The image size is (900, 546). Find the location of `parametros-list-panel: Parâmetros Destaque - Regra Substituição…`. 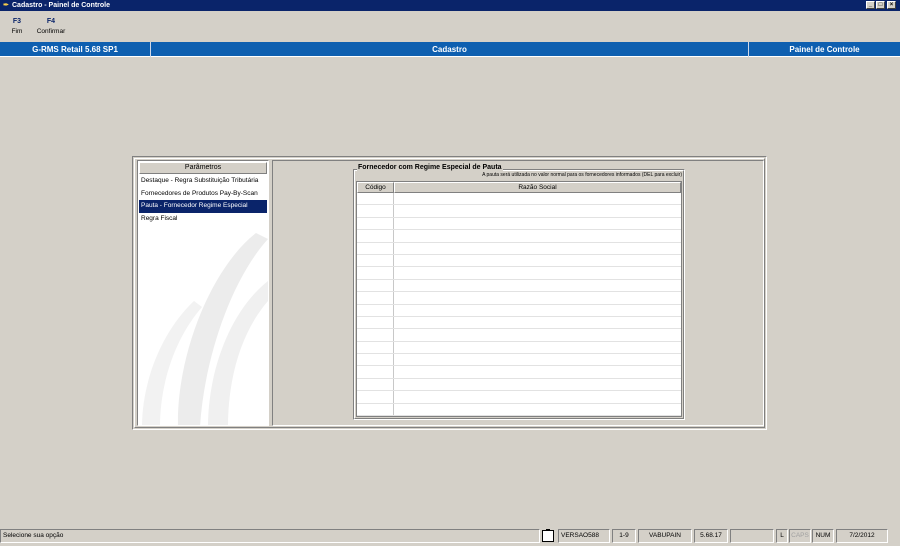

parametros-list-panel: Parâmetros Destaque - Regra Substituição… is located at coordinates (203, 293).